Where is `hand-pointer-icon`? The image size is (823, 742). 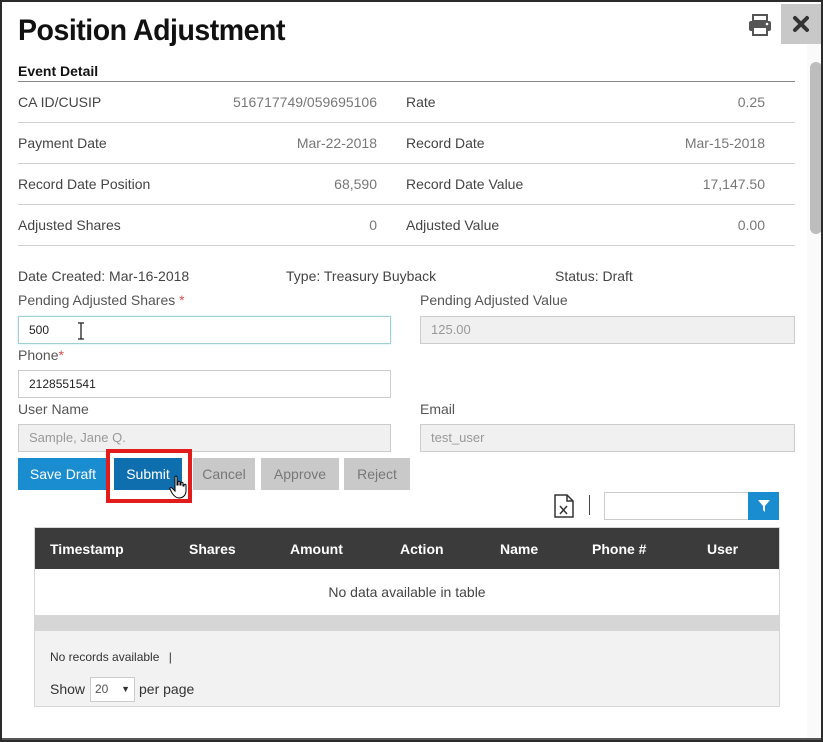
hand-pointer-icon is located at coordinates (178, 487).